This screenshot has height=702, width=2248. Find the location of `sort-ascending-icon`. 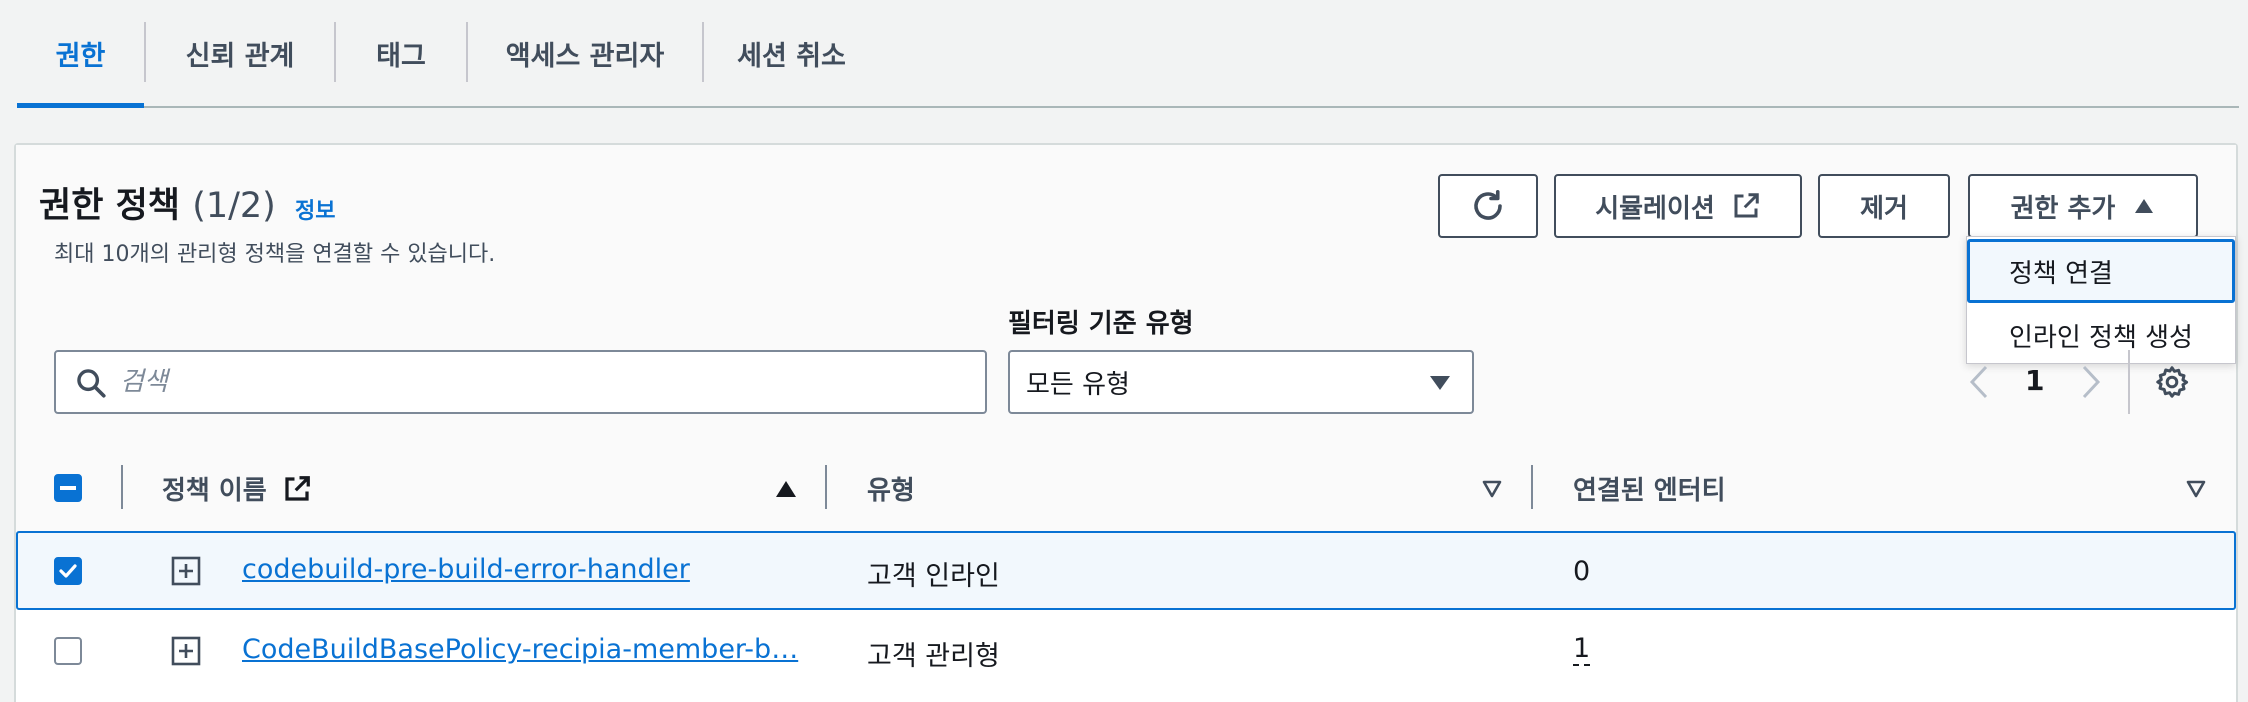

sort-ascending-icon is located at coordinates (786, 489).